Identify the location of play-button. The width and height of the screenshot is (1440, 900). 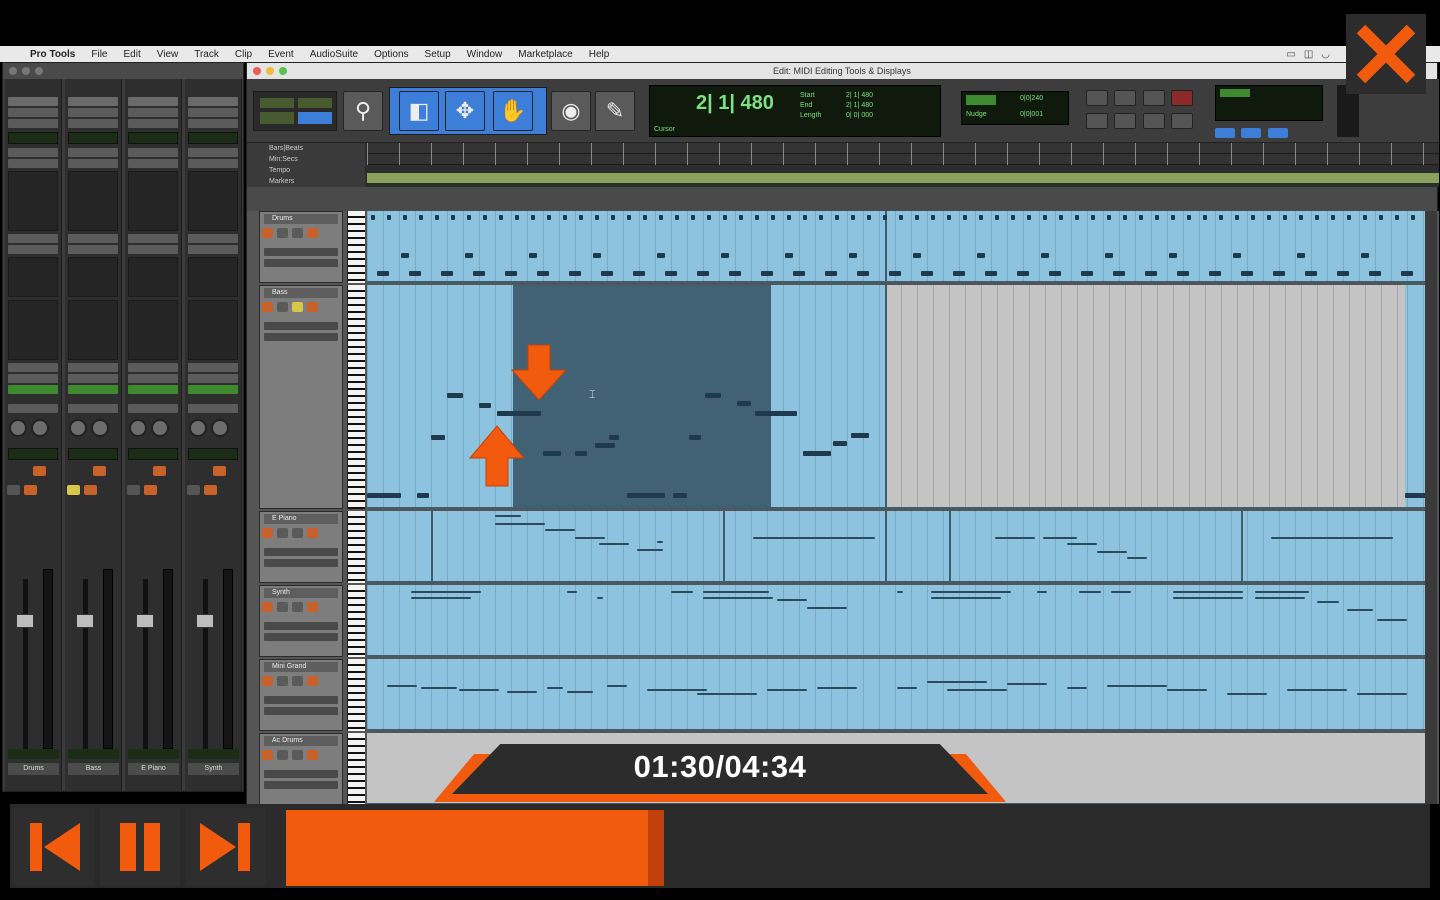
(1153, 98).